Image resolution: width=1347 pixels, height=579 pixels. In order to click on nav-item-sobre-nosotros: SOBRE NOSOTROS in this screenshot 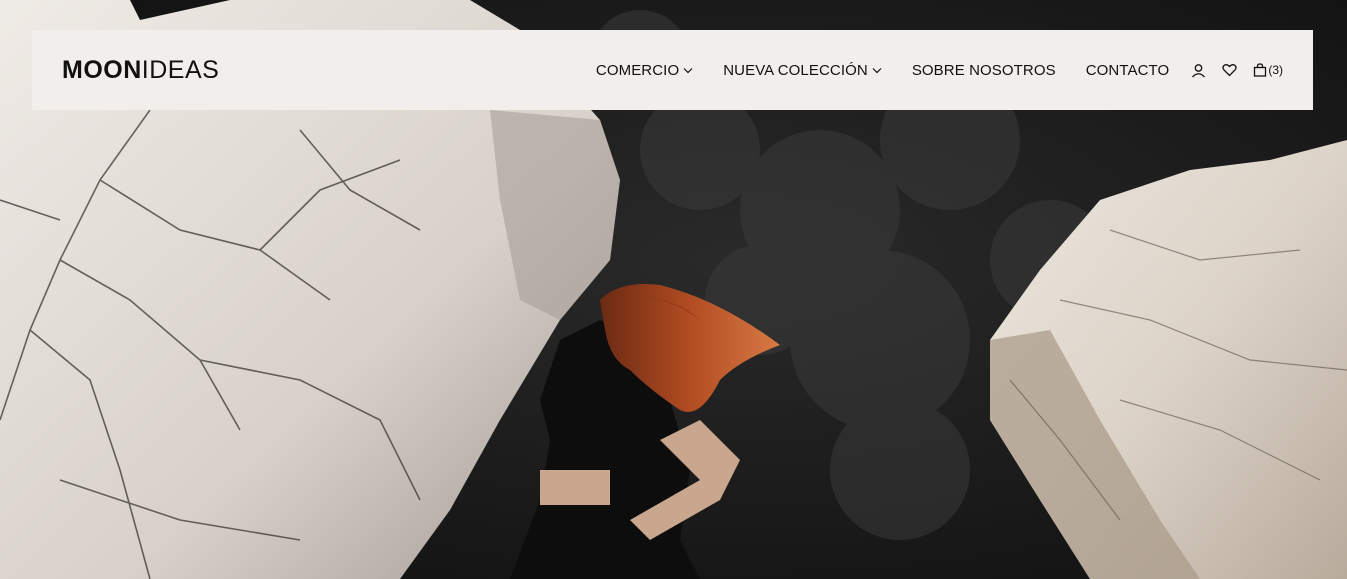, I will do `click(984, 70)`.